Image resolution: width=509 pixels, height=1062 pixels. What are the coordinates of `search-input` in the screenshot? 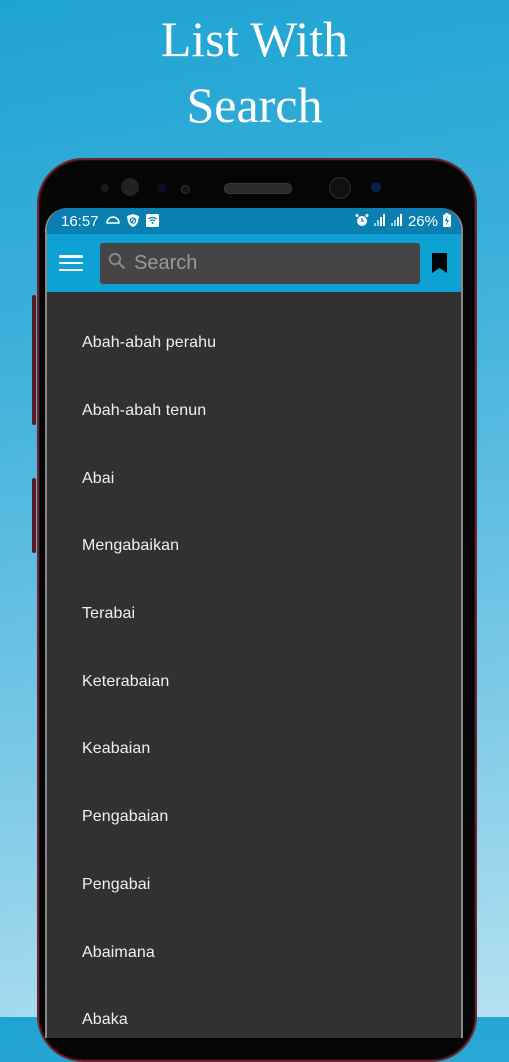 It's located at (269, 263).